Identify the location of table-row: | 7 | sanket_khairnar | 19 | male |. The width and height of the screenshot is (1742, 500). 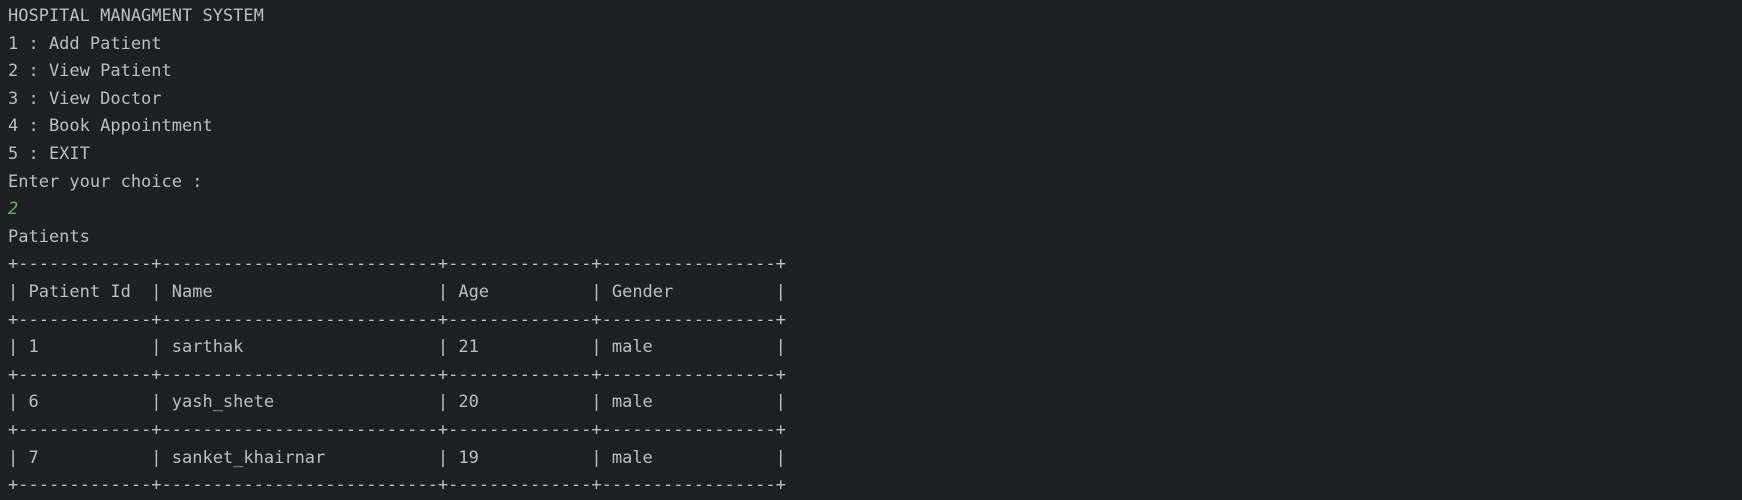
(397, 457).